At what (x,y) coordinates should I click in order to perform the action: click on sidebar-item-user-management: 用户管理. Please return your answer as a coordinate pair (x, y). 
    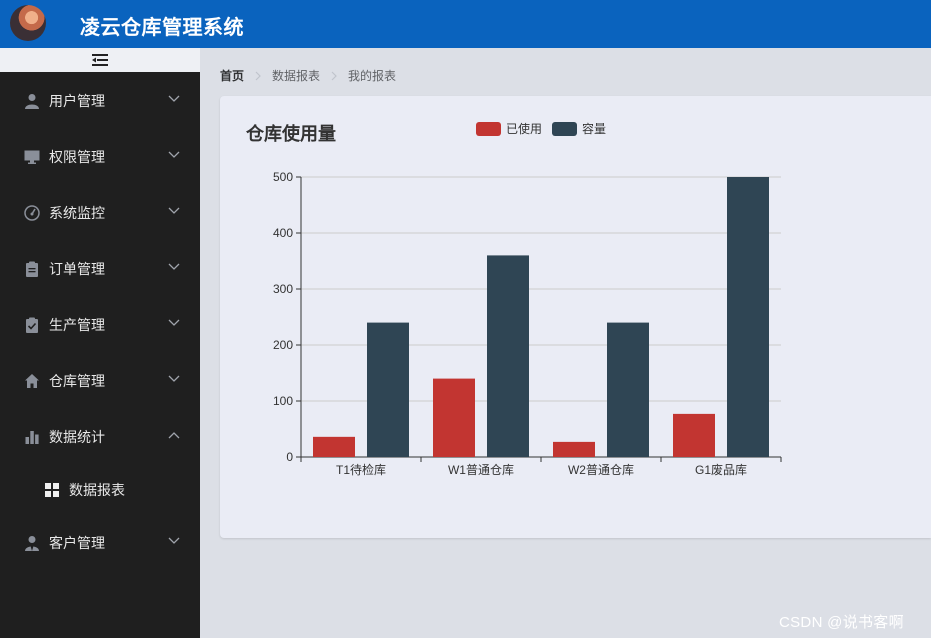
    Looking at the image, I should click on (100, 101).